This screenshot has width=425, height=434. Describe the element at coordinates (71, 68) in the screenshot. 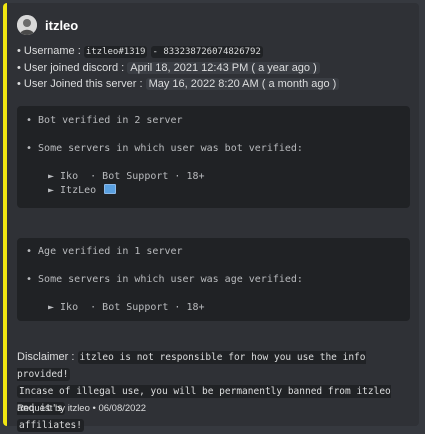

I see `joined-discord-label: • User joined discord :` at that location.